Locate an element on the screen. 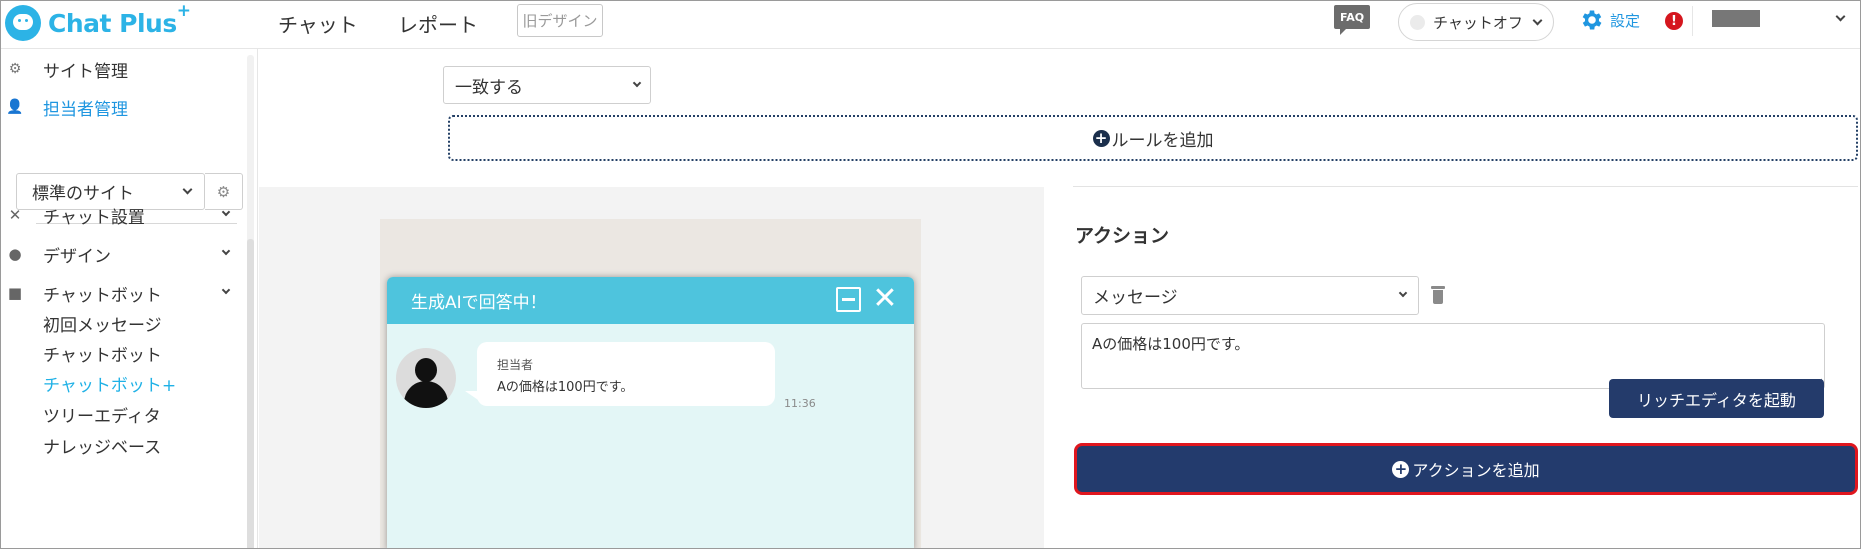  sidebar-sub-first-message: 初回メッセージ is located at coordinates (102, 323).